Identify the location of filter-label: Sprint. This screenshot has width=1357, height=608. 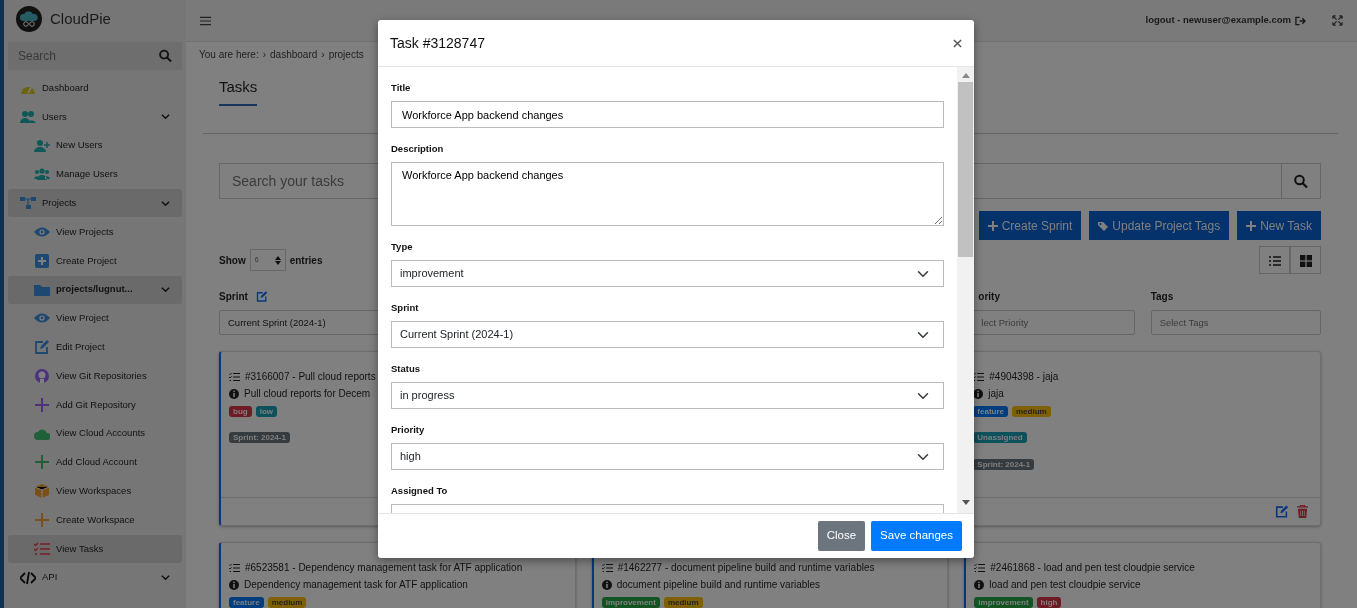
(233, 296).